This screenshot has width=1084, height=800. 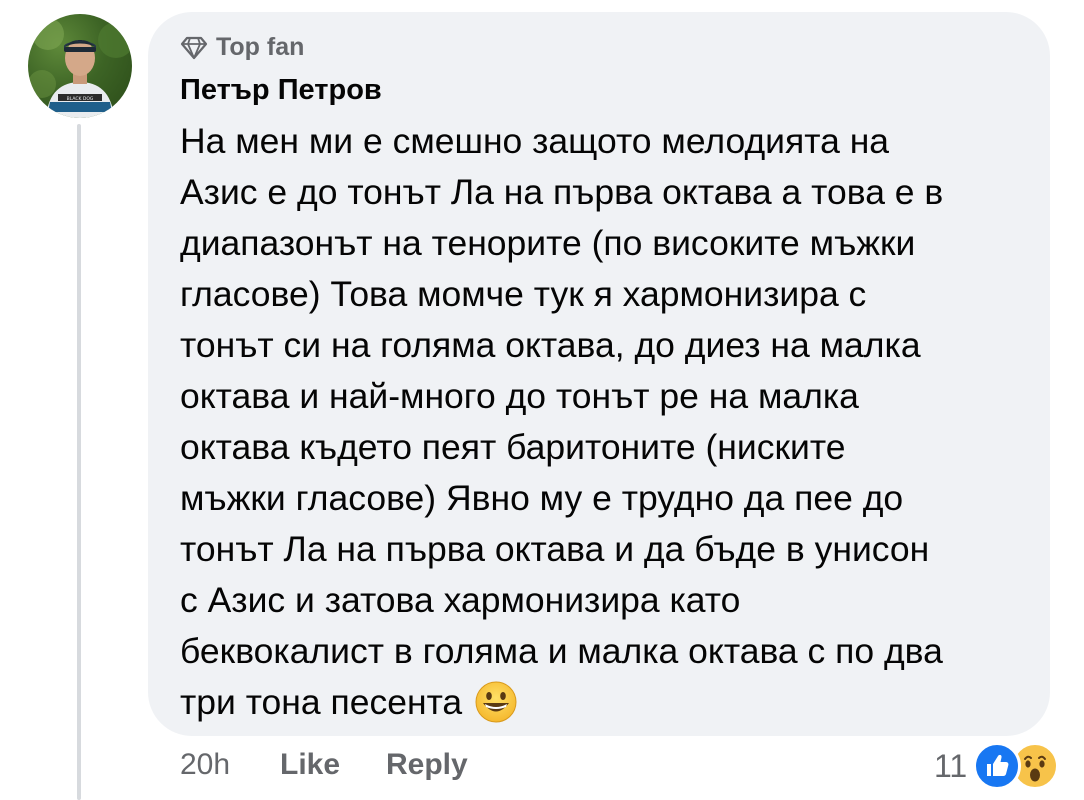 What do you see at coordinates (513, 447) in the screenshot?
I see `comment-line: октава където пеят баритоните (ниските` at bounding box center [513, 447].